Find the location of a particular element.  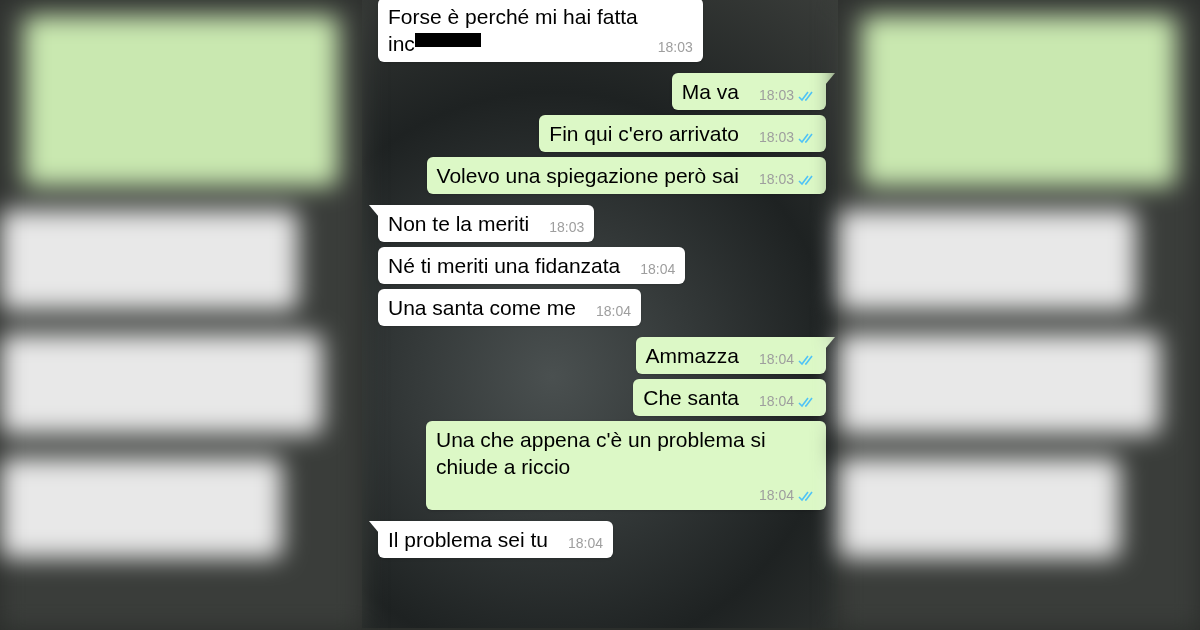

message-text: Il problema sei tu is located at coordinates (468, 539).